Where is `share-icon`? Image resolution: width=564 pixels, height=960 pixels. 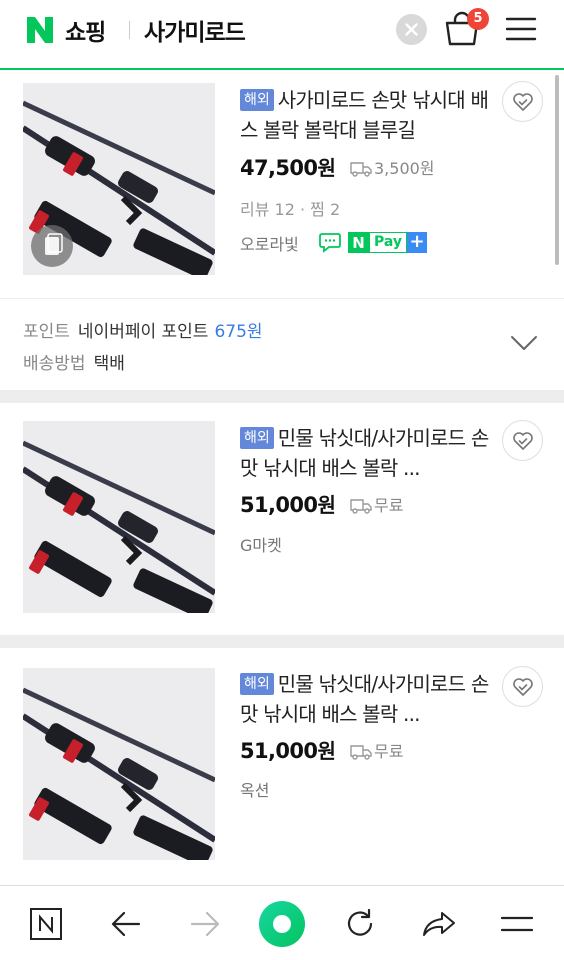
share-icon is located at coordinates (439, 923).